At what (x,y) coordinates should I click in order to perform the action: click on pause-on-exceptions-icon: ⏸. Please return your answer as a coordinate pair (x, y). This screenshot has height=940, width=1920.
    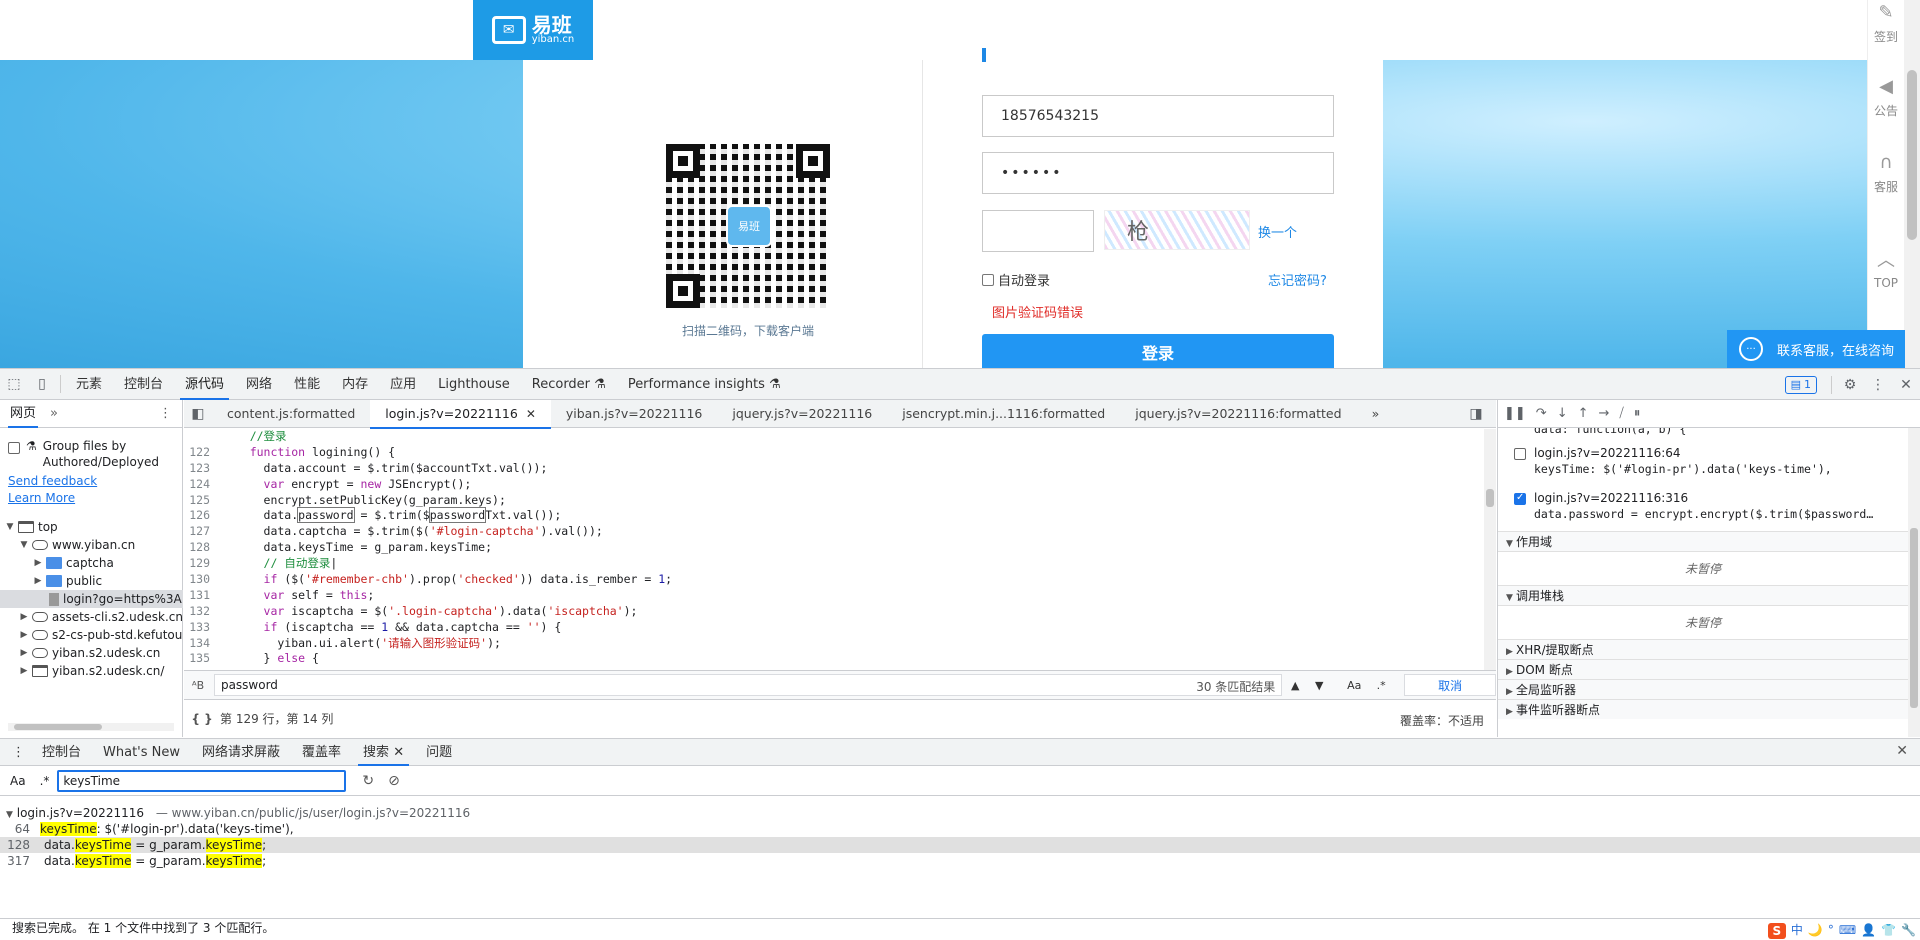
    Looking at the image, I should click on (1637, 413).